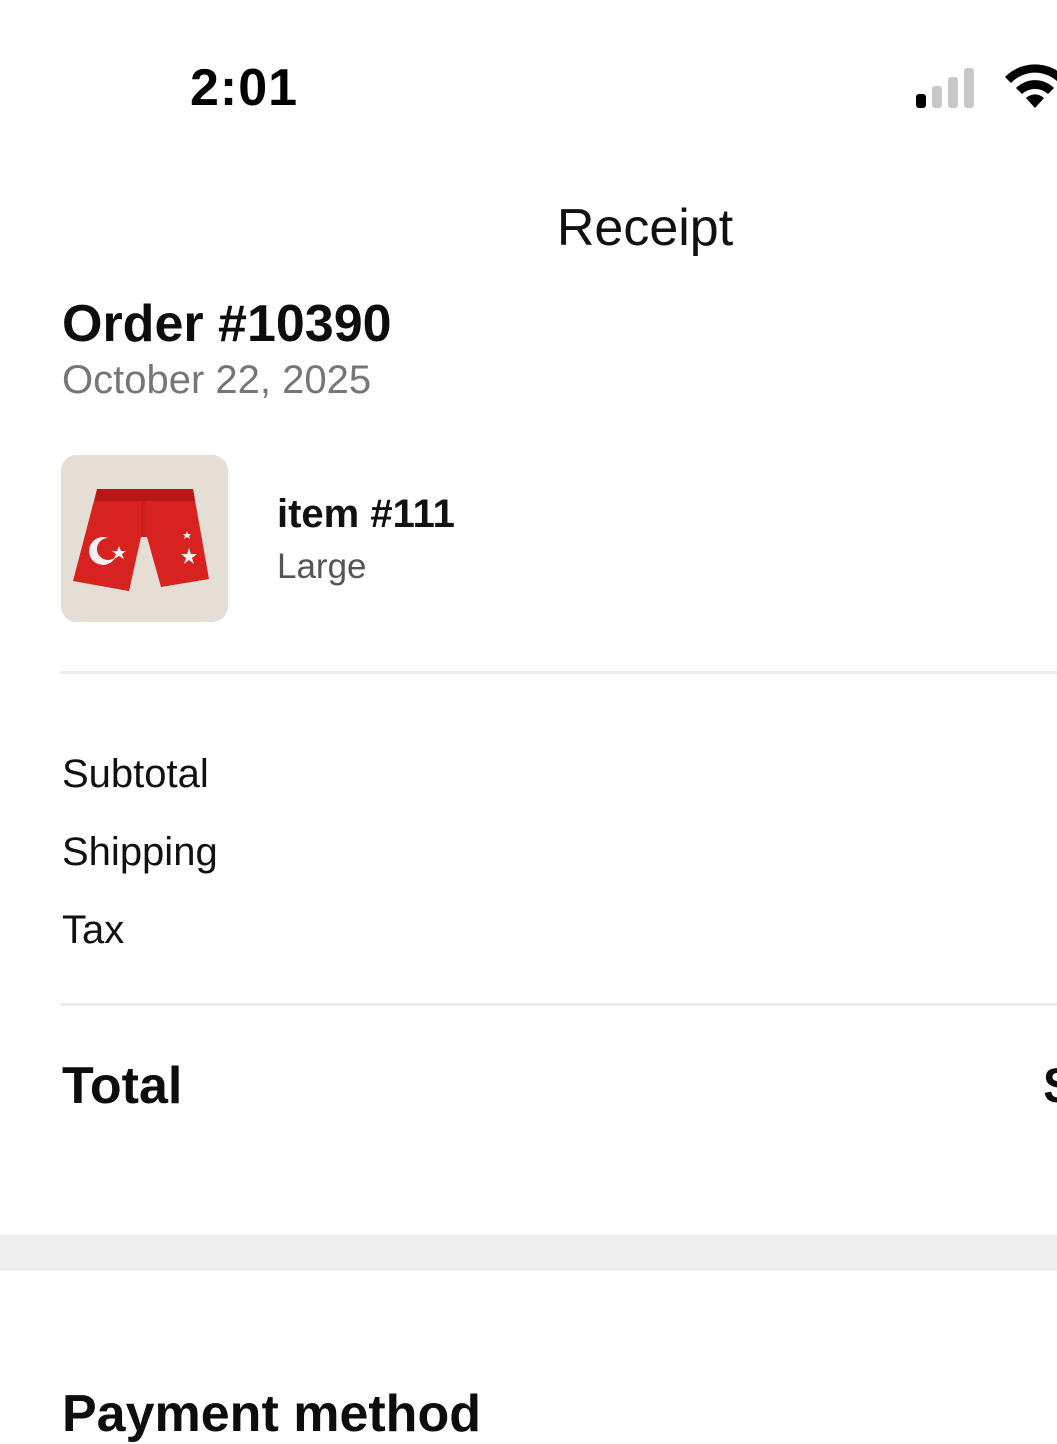  I want to click on order-date: October 22, 2025, so click(217, 380).